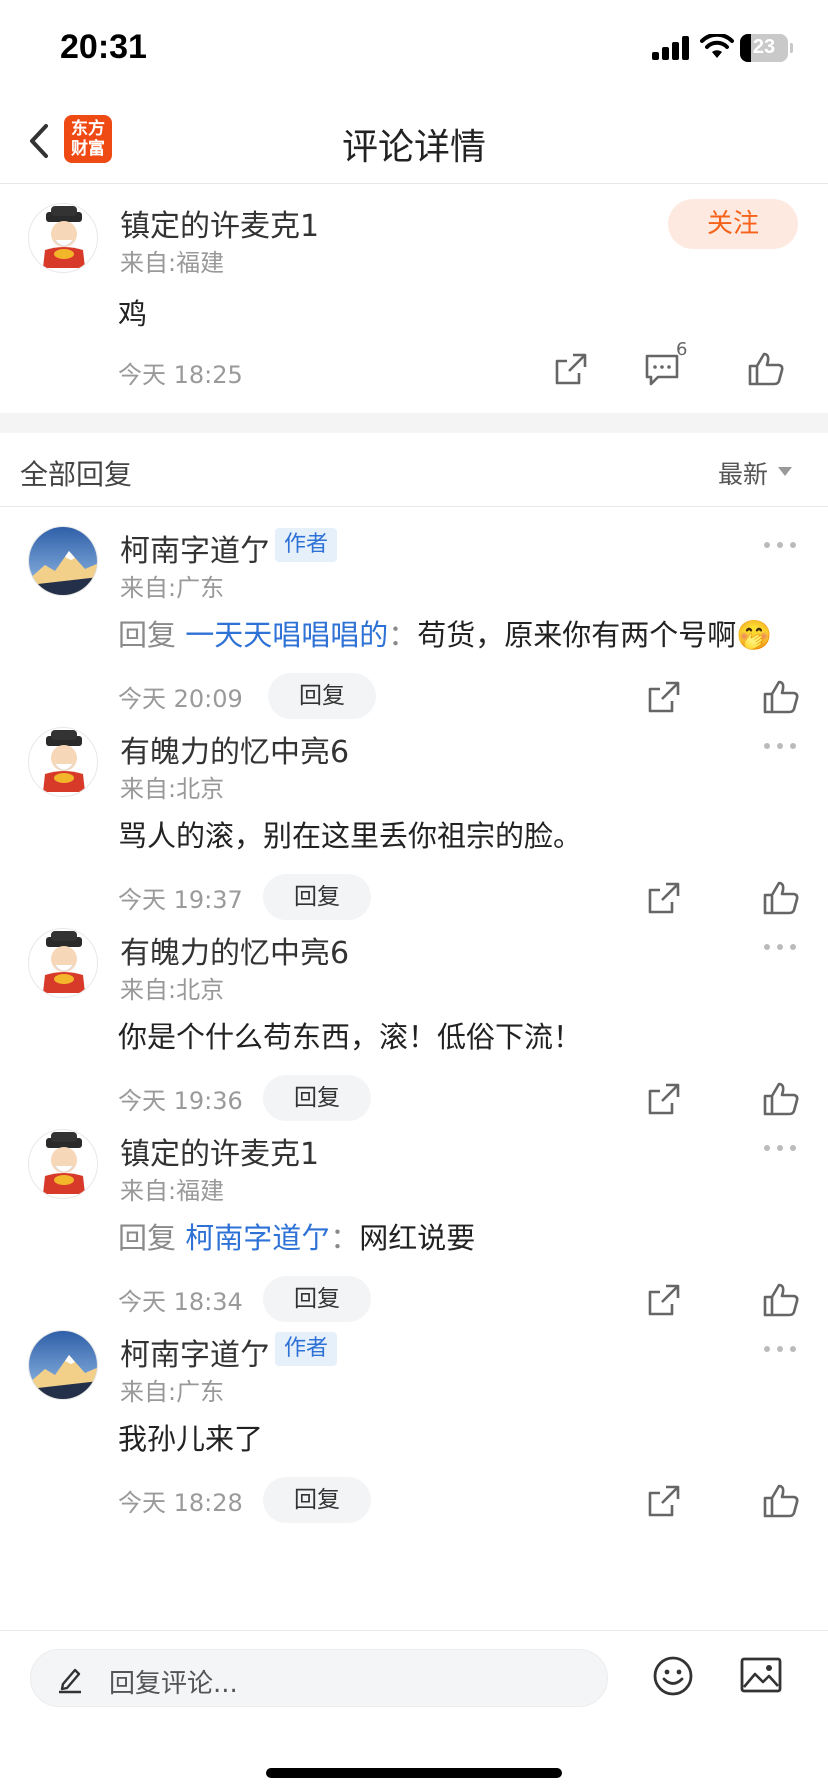 The height and width of the screenshot is (1792, 828). Describe the element at coordinates (286, 635) in the screenshot. I see `mention-link: 一天天唱唱唱的` at that location.